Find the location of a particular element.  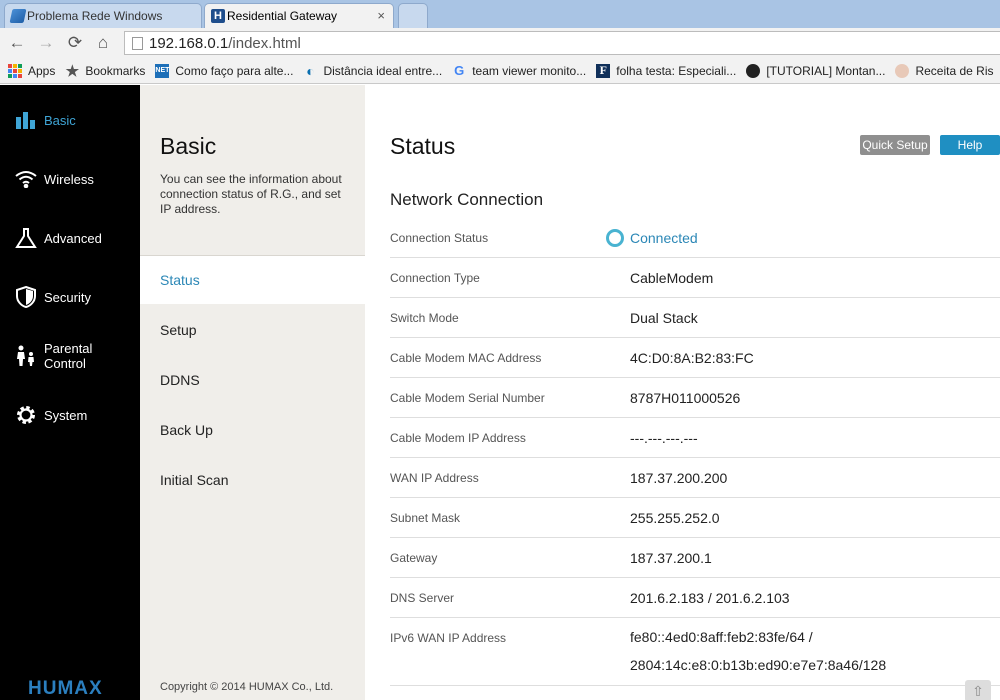

sidebar-item-label: Basic is located at coordinates (60, 120).